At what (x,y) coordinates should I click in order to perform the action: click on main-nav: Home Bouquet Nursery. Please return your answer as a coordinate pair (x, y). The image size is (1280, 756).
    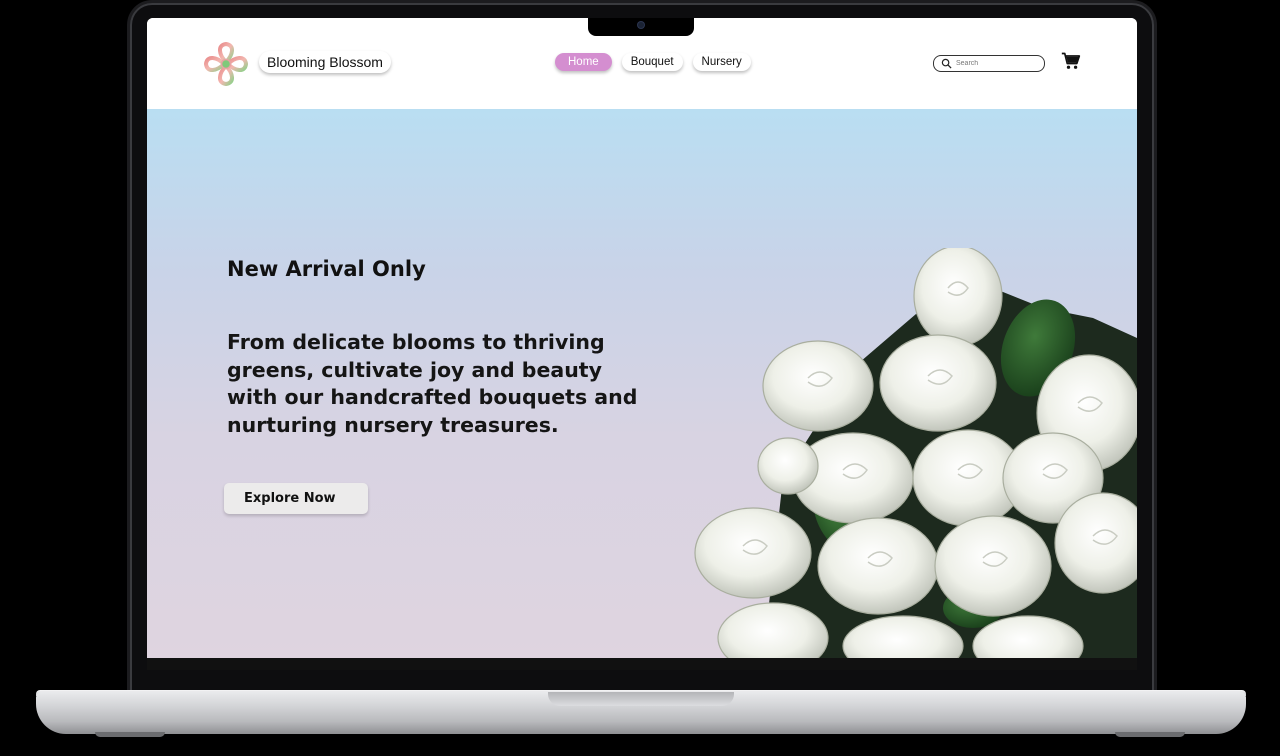
    Looking at the image, I should click on (653, 62).